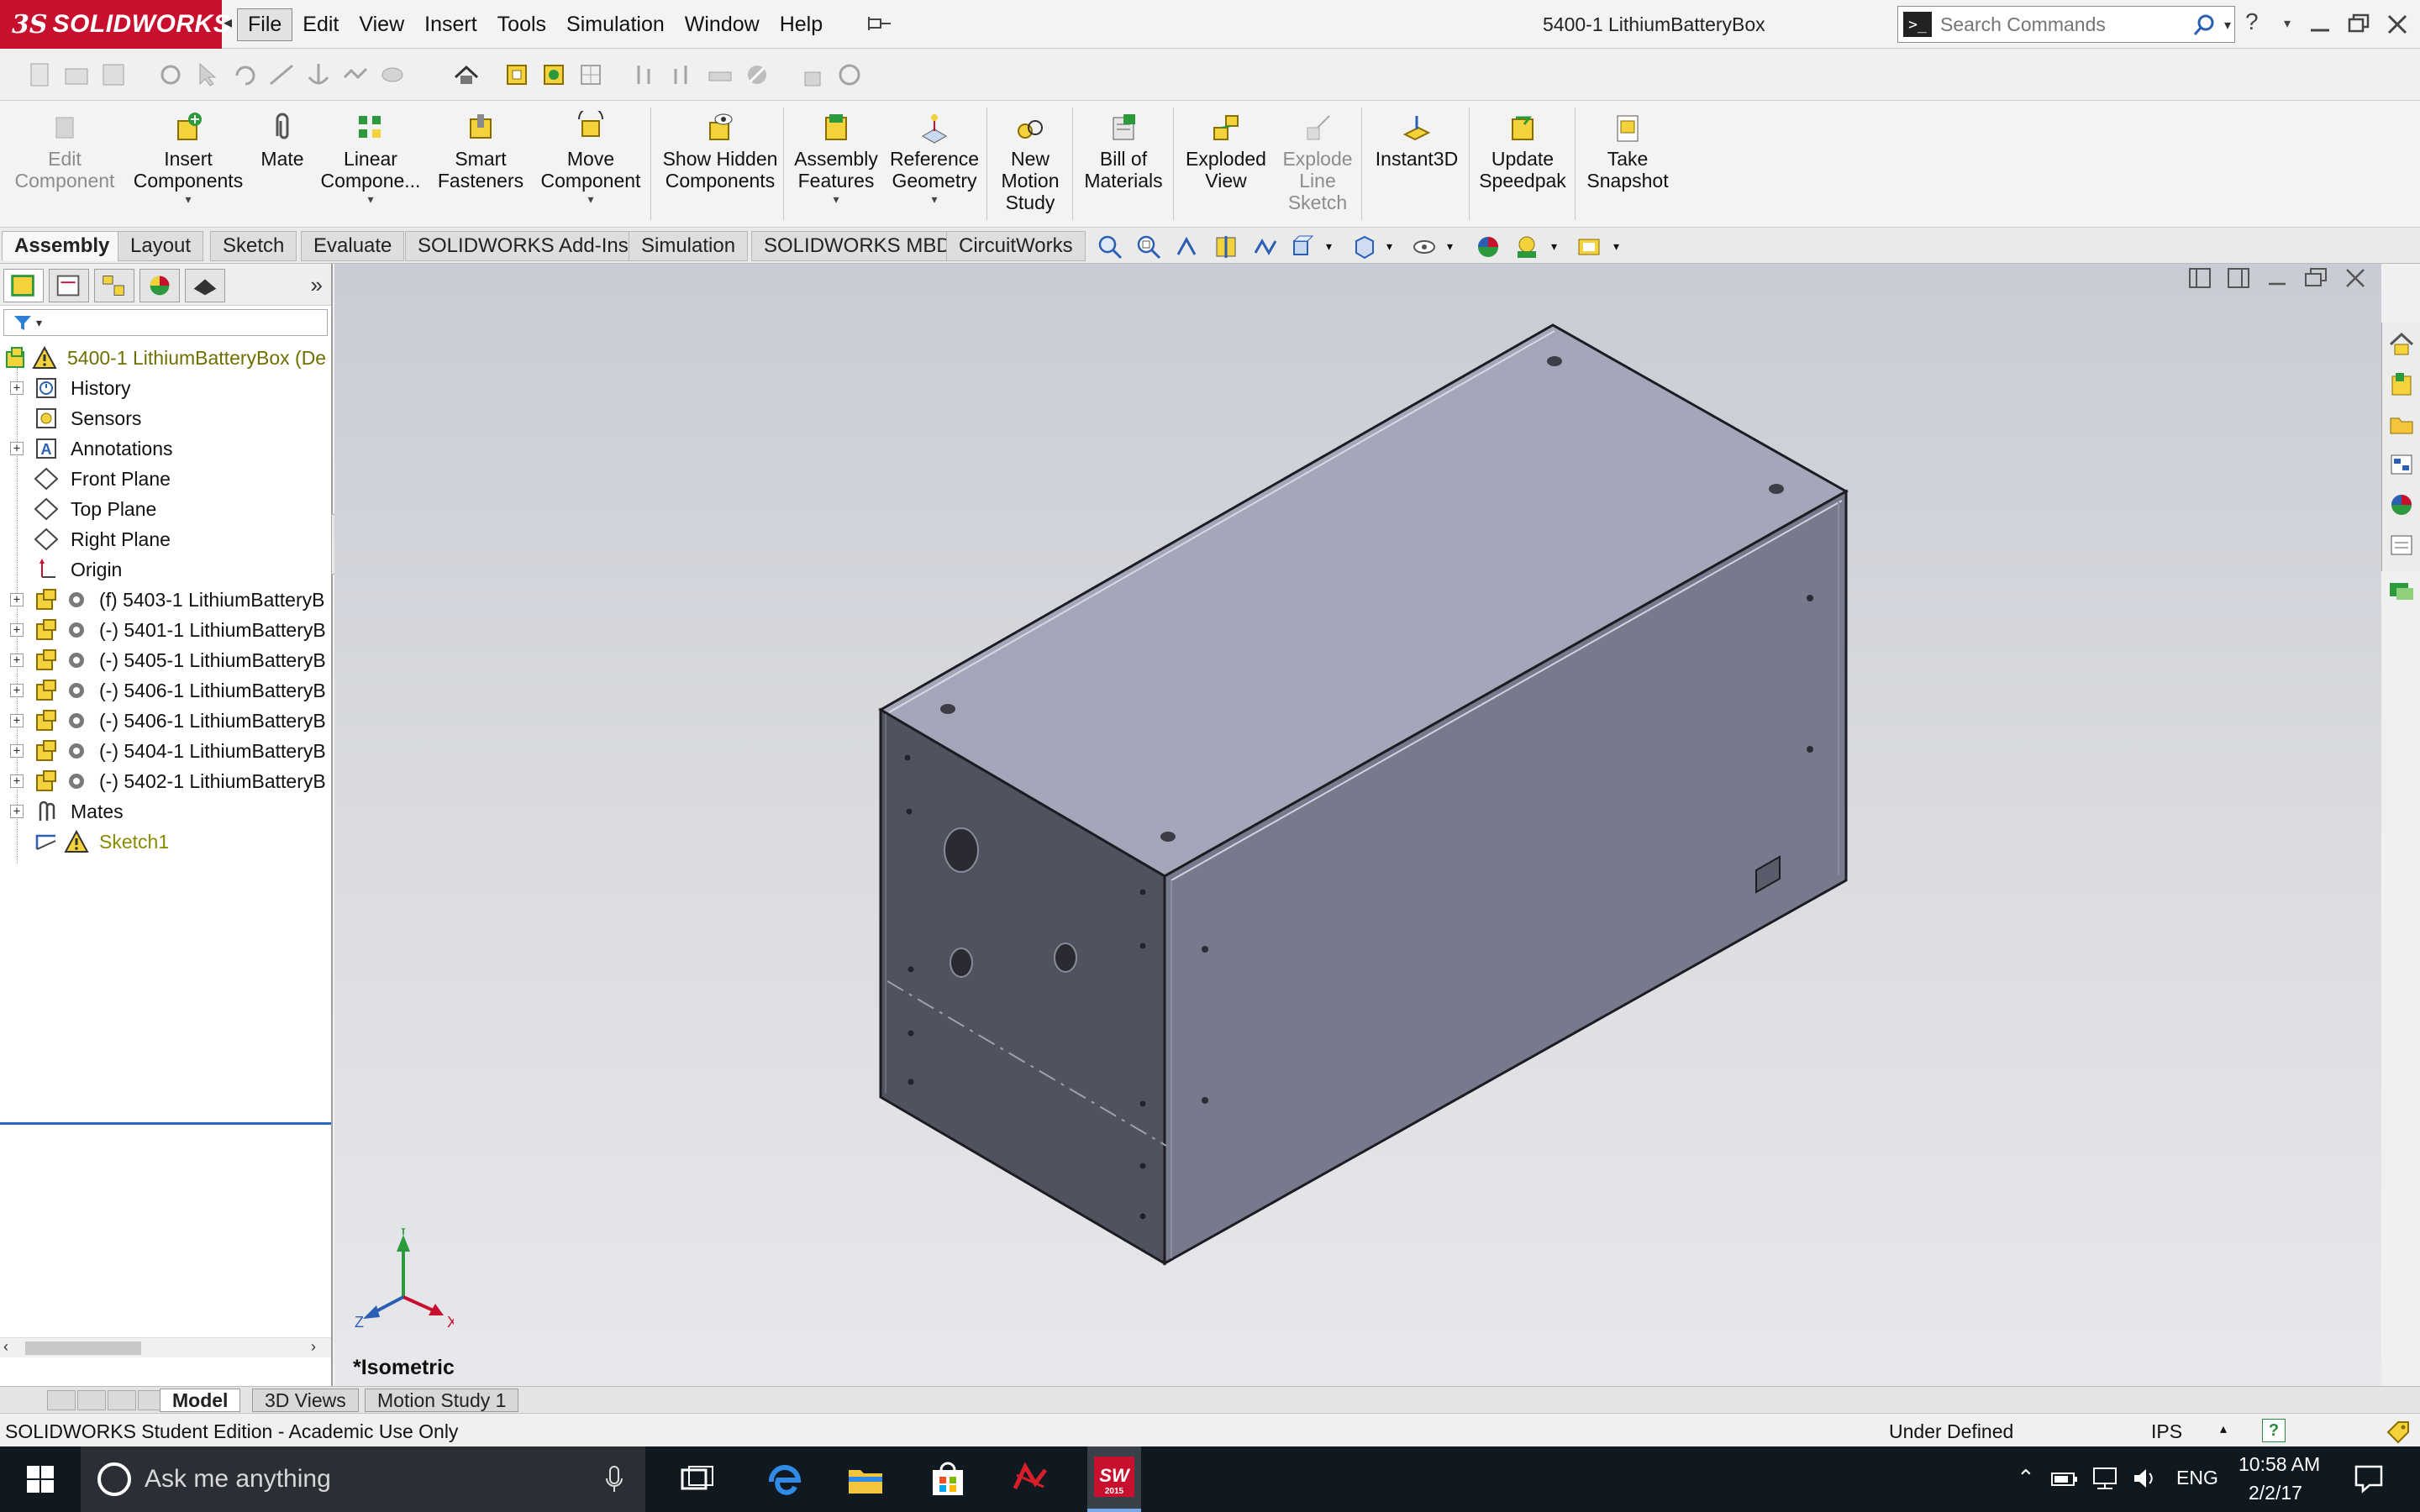 The width and height of the screenshot is (2420, 1512). Describe the element at coordinates (481, 151) in the screenshot. I see `smart-fasteners-button: Smart Fasteners` at that location.